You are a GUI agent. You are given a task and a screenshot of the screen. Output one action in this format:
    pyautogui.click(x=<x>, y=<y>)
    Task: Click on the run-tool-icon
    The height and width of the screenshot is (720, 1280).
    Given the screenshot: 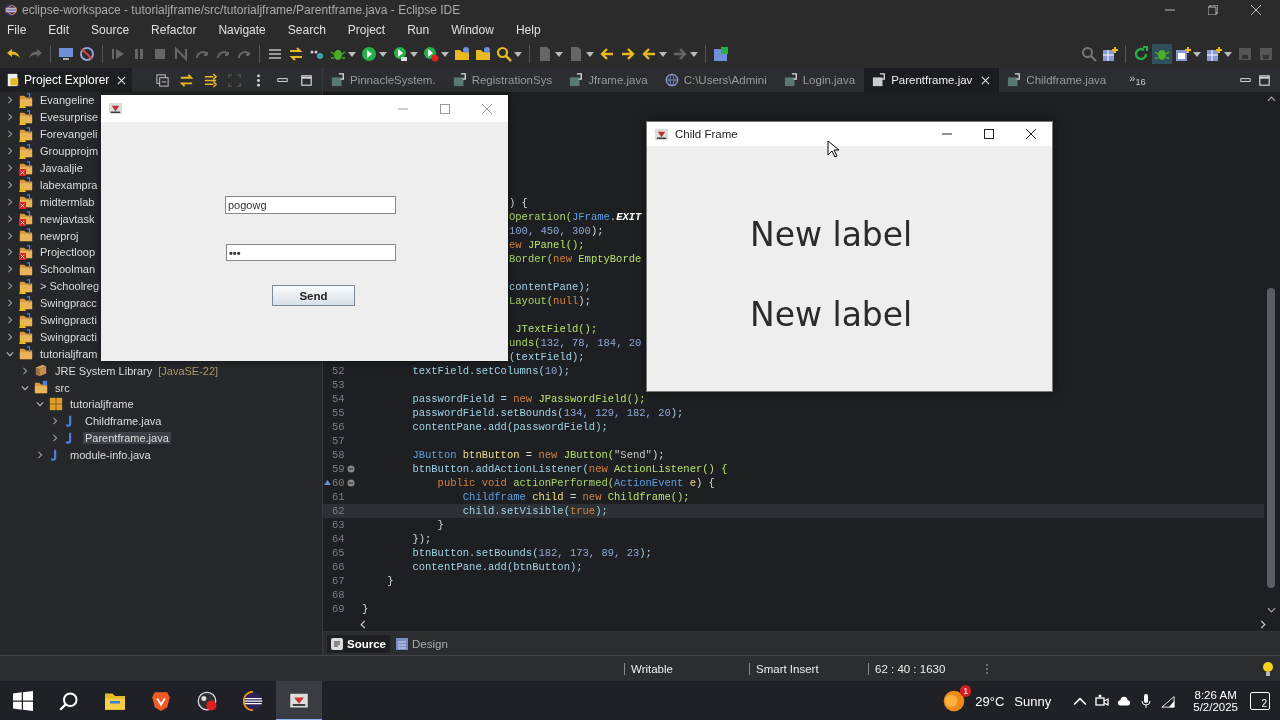 What is the action you would take?
    pyautogui.click(x=400, y=54)
    